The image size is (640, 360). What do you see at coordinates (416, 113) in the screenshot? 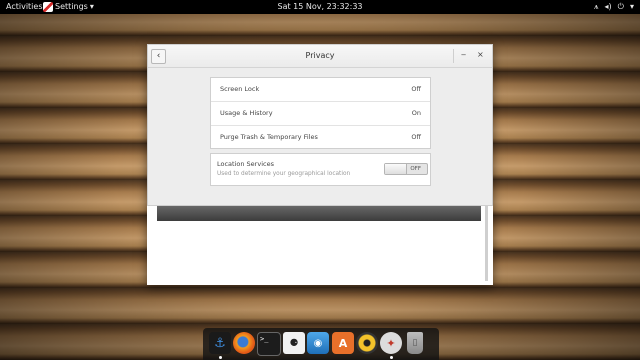
I see `row-value: On` at bounding box center [416, 113].